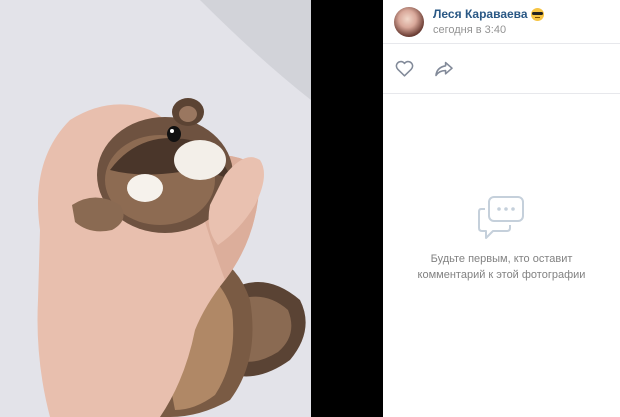 This screenshot has width=620, height=417. Describe the element at coordinates (500, 217) in the screenshot. I see `comments-icon` at that location.